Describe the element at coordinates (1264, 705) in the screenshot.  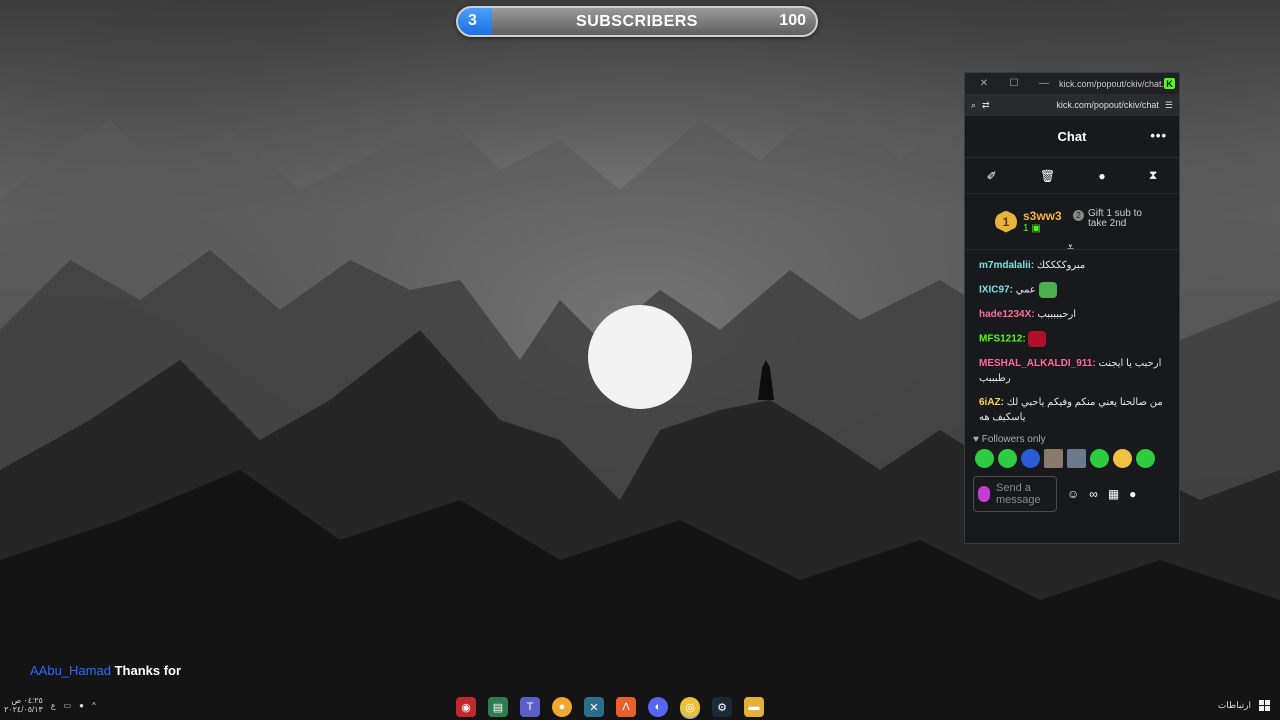
I see `windows-start-icon` at that location.